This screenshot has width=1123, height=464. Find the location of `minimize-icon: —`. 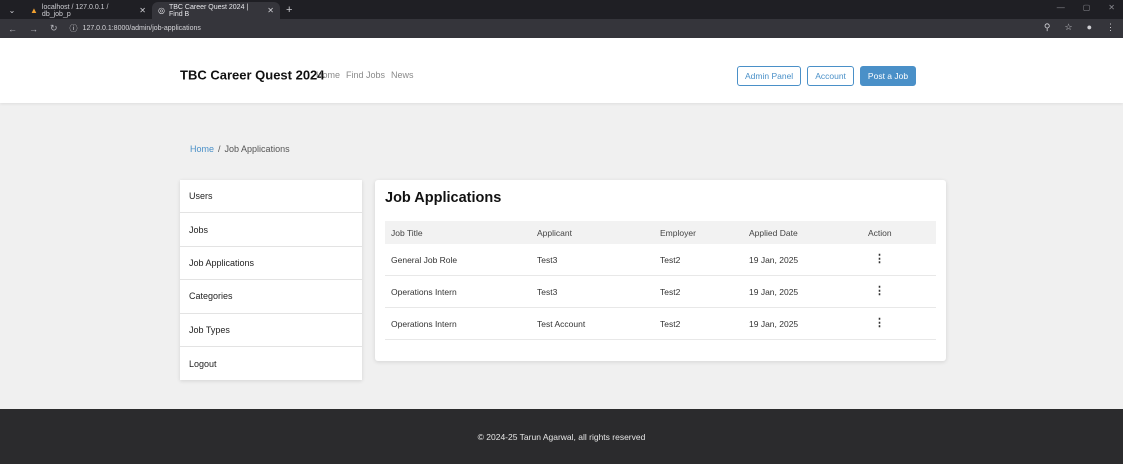

minimize-icon: — is located at coordinates (1061, 7).